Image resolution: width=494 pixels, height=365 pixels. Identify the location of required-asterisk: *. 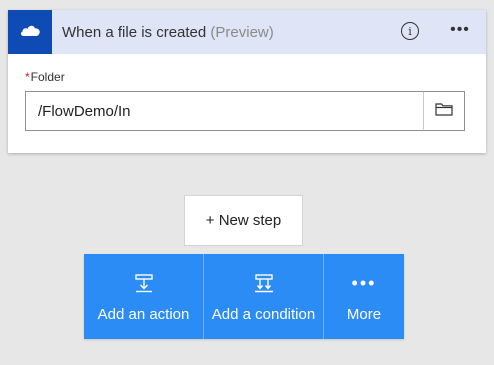
(27, 77).